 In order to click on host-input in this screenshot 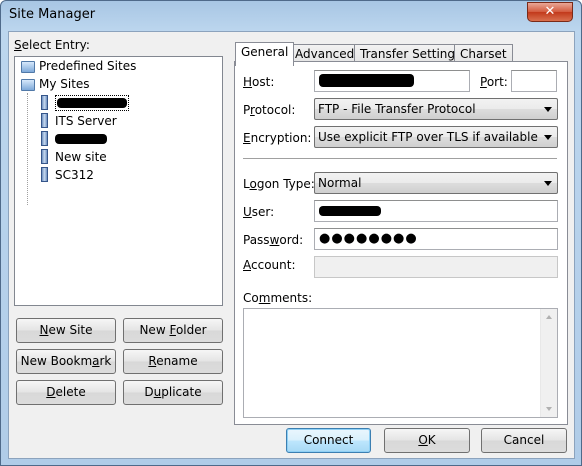, I will do `click(392, 81)`.